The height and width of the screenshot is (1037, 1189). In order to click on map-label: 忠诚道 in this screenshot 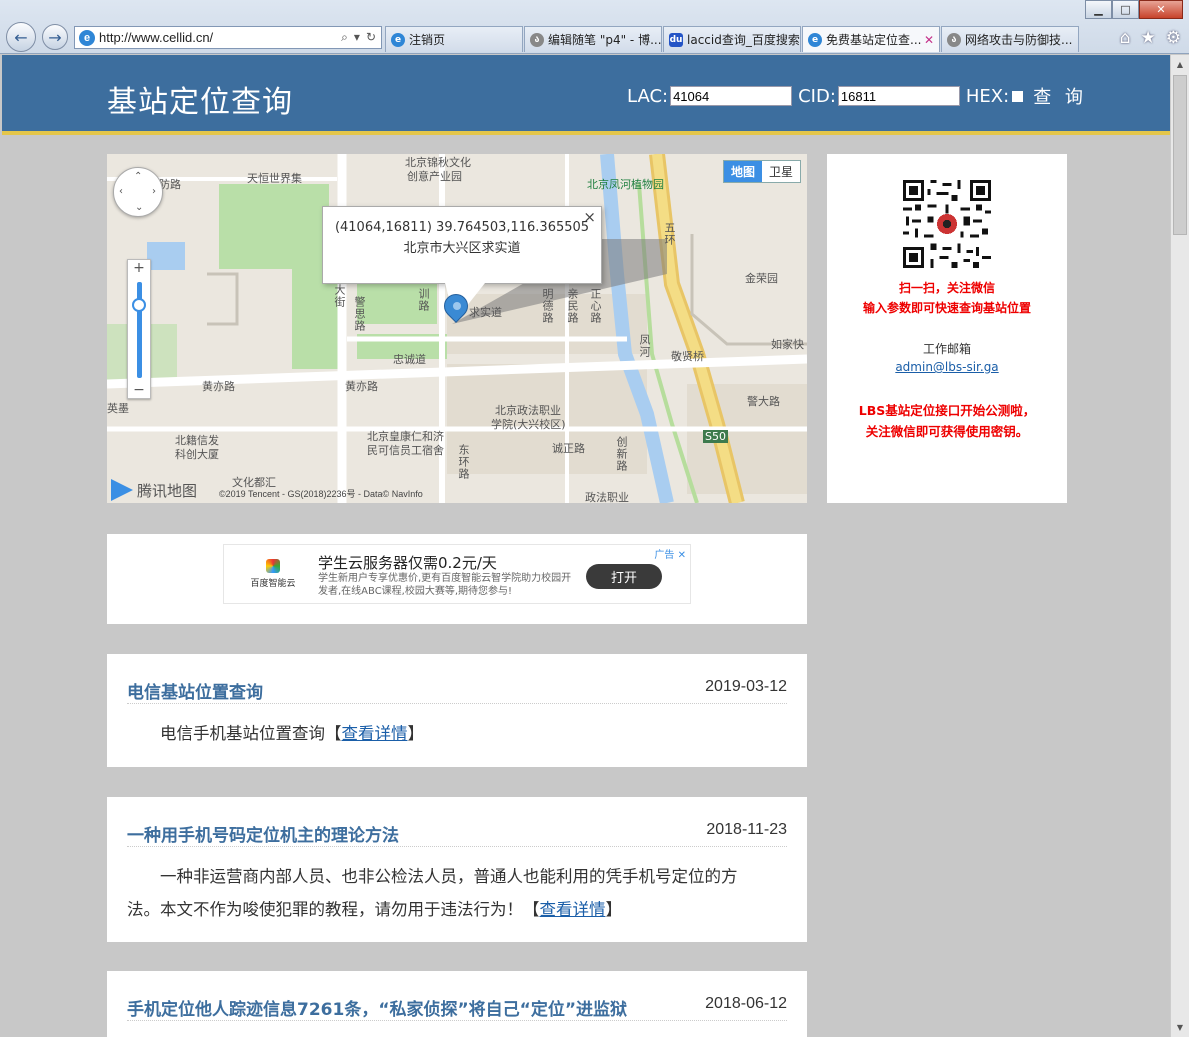, I will do `click(409, 359)`.